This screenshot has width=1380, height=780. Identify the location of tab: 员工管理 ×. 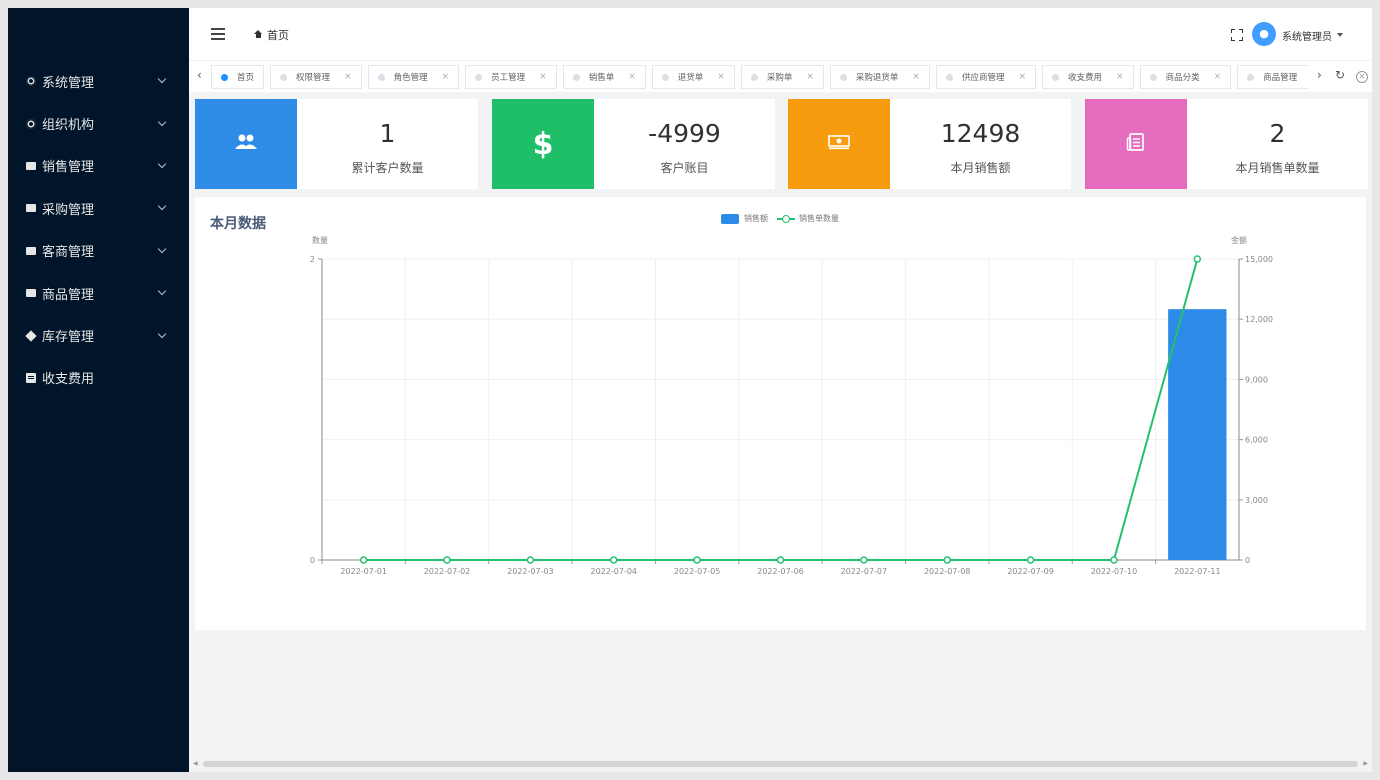
(511, 77).